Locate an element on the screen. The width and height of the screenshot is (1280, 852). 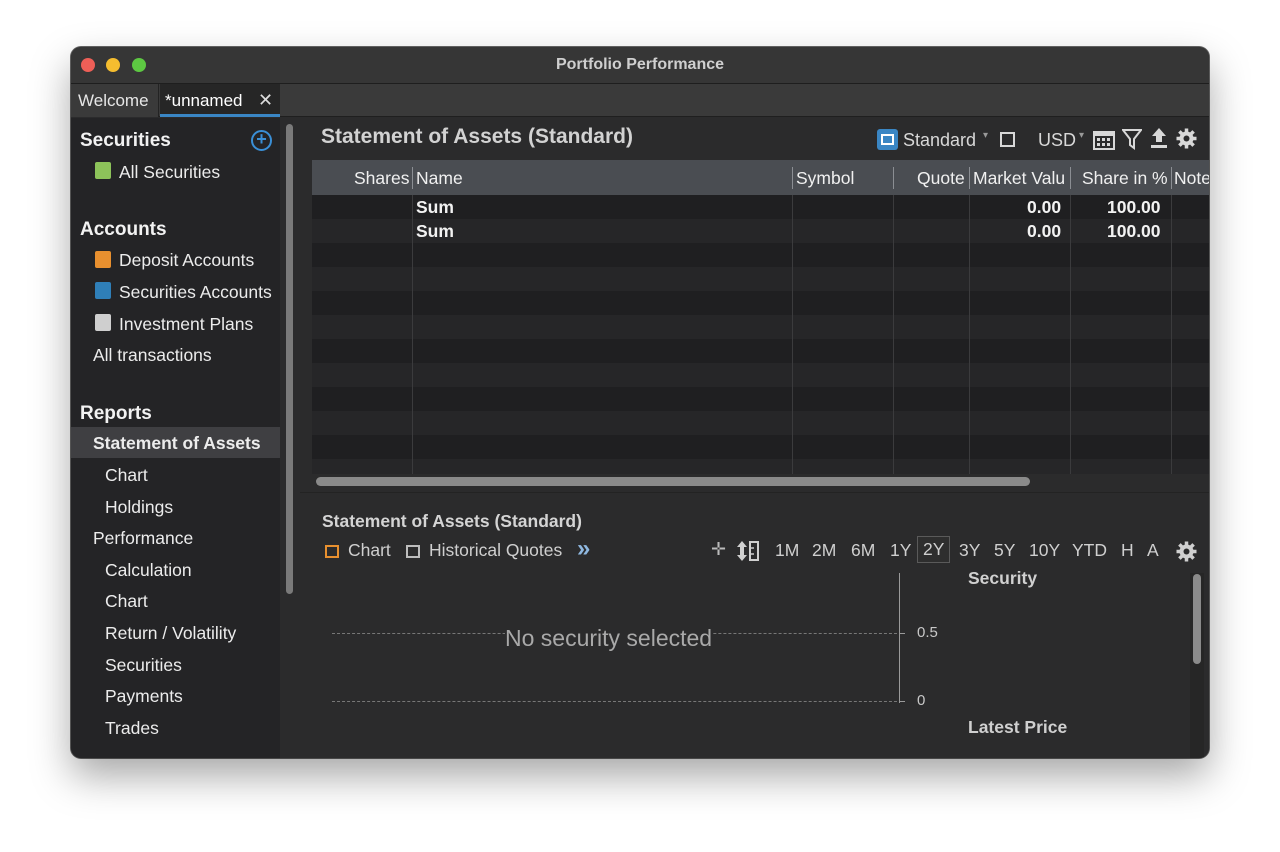
sidebar-item-securities-accounts: Securities Accounts is located at coordinates (195, 292).